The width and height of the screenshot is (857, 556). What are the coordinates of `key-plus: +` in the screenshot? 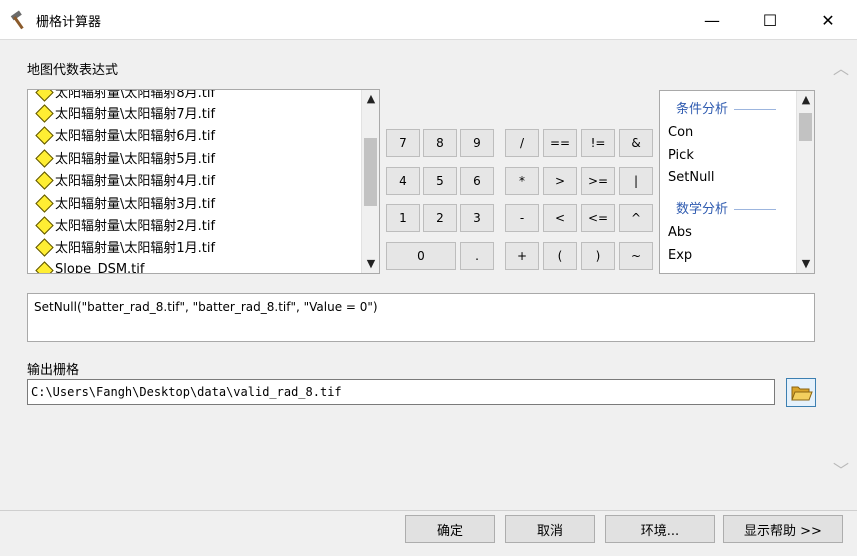 It's located at (522, 256).